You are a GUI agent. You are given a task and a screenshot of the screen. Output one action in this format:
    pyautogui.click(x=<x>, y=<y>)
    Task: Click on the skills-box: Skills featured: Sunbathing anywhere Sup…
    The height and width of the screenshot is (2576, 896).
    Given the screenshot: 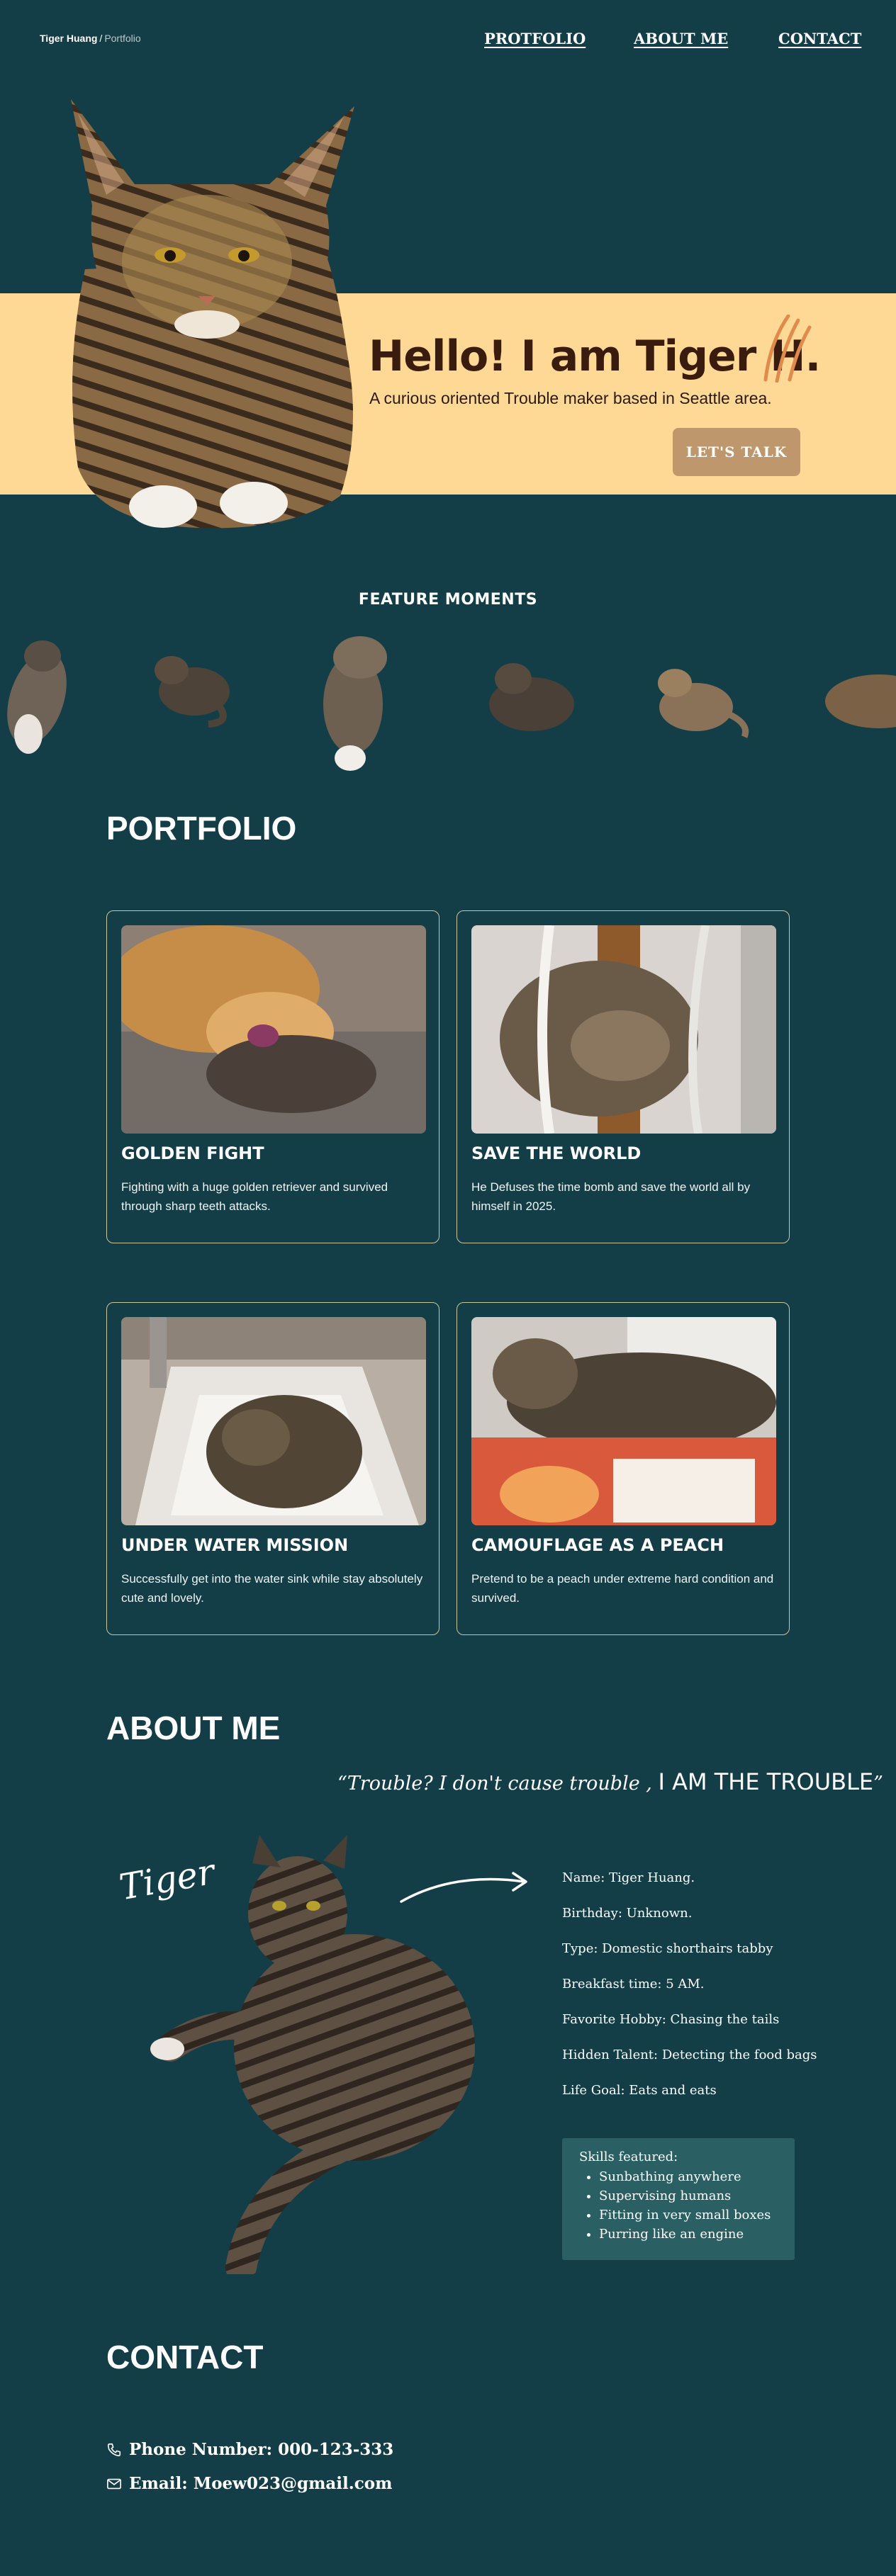 What is the action you would take?
    pyautogui.click(x=678, y=2199)
    